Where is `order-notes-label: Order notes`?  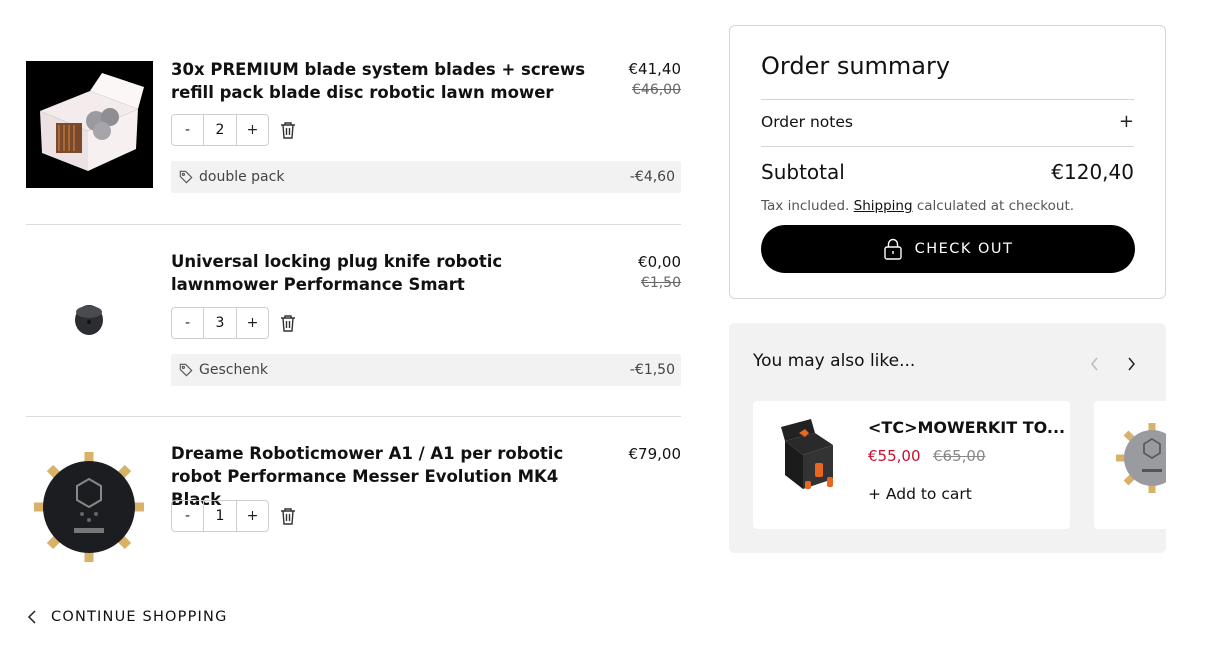
order-notes-label: Order notes is located at coordinates (807, 121).